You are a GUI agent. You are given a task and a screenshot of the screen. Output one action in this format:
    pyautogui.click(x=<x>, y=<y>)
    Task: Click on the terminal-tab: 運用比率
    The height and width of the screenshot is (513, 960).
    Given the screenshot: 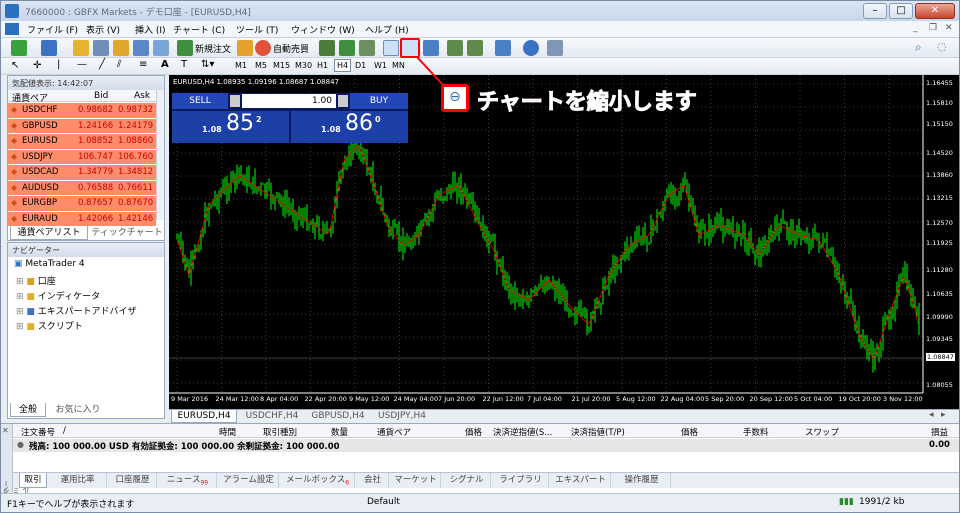 What is the action you would take?
    pyautogui.click(x=78, y=480)
    